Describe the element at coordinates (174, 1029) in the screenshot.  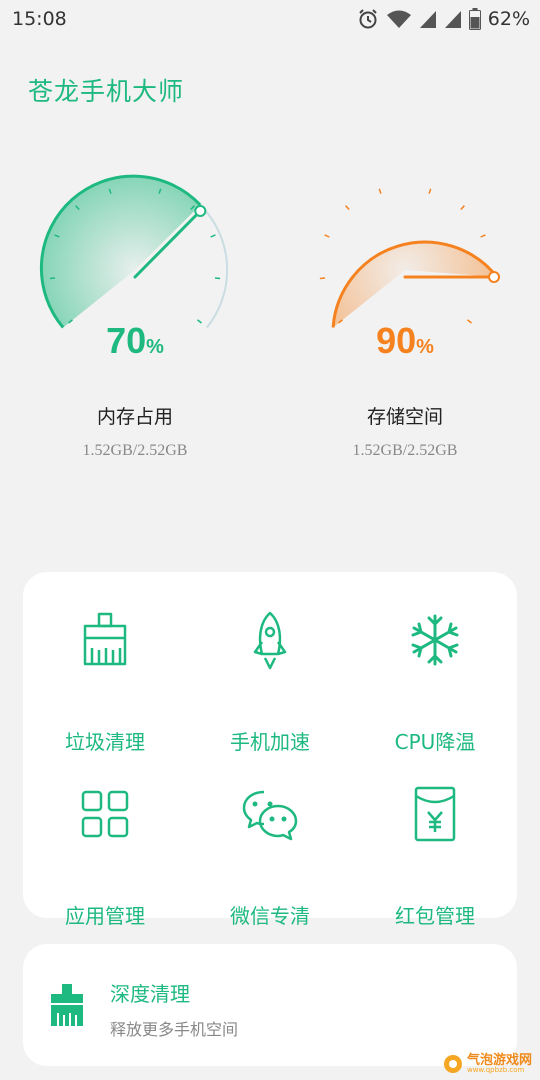
I see `deep-clean-subtitle: 释放更多手机空间` at that location.